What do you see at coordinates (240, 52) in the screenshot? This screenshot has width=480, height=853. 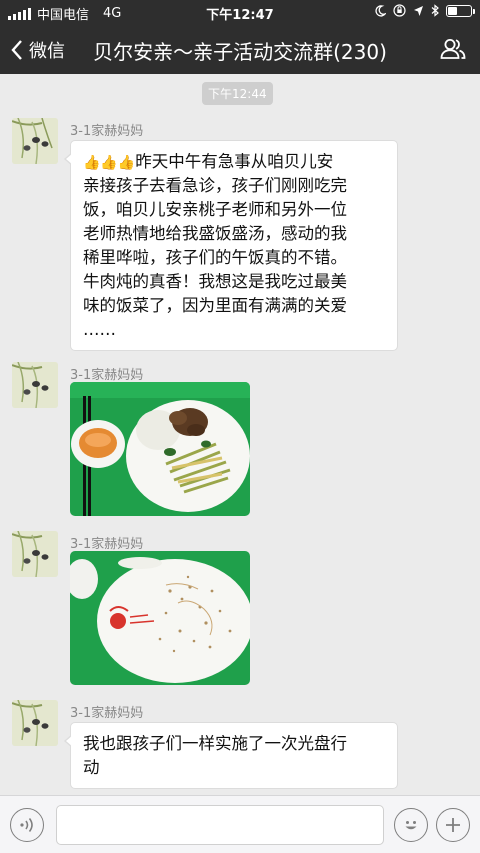 I see `chat-title: 贝尔安亲～亲子活动交流群(230)` at bounding box center [240, 52].